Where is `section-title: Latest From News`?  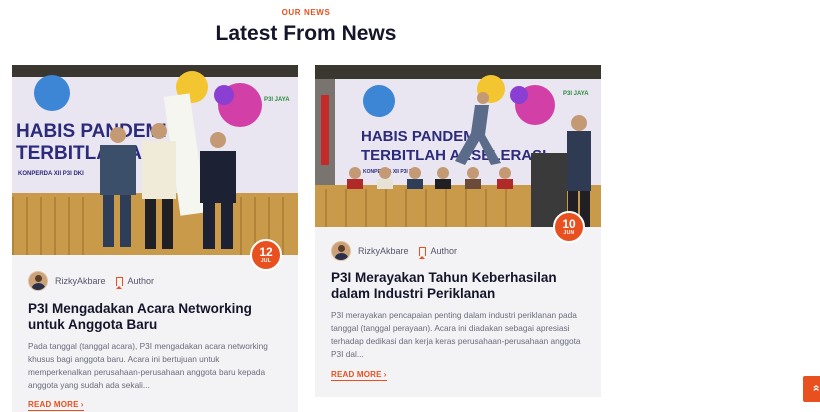 section-title: Latest From News is located at coordinates (306, 33).